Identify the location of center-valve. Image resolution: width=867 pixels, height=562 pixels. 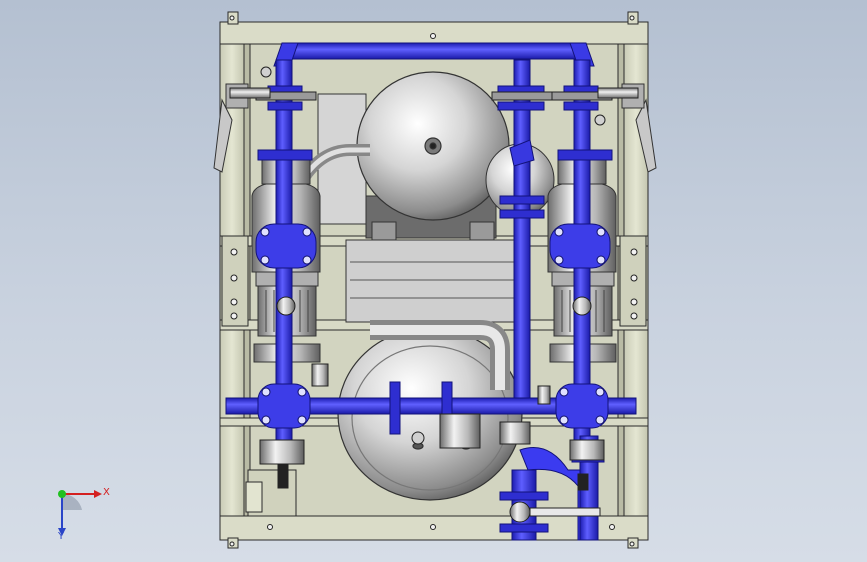
(460, 431).